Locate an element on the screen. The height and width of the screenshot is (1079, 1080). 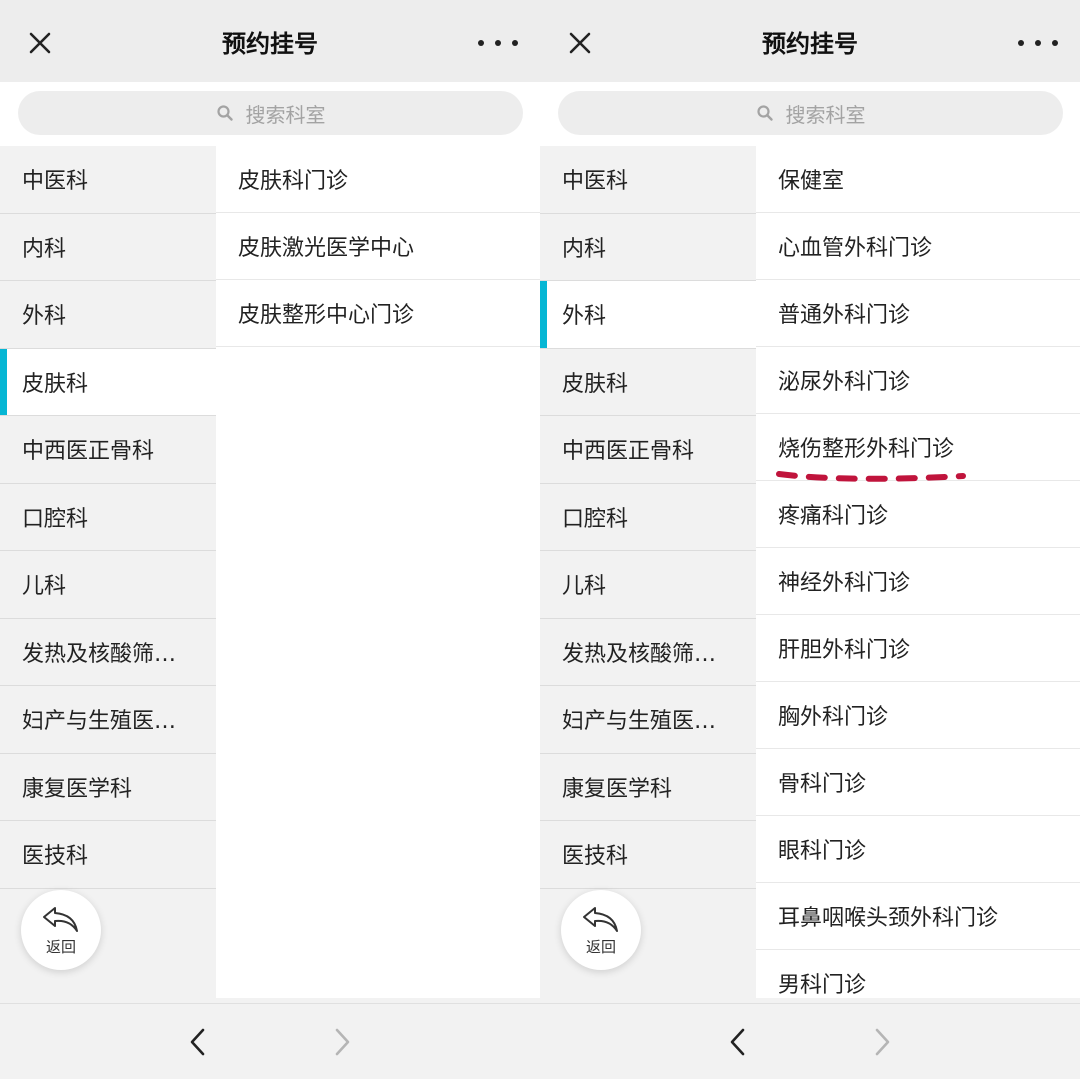
clinic-item: 皮肤整形中心门诊 is located at coordinates (378, 313).